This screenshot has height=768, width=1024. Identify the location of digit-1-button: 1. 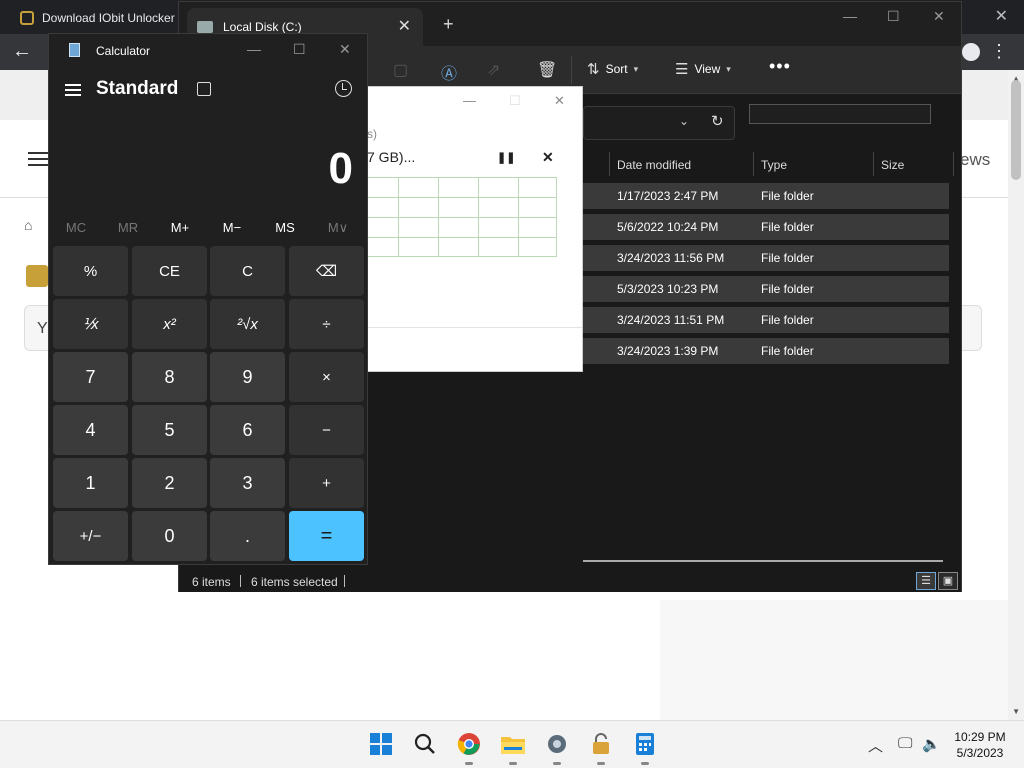
(90, 483).